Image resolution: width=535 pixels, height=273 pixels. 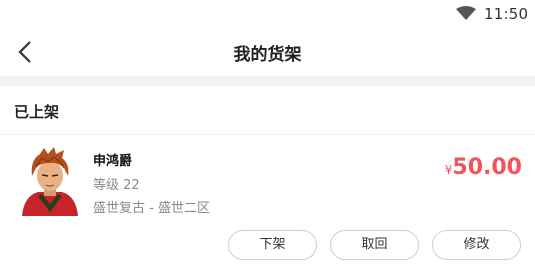 What do you see at coordinates (267, 134) in the screenshot?
I see `divider` at bounding box center [267, 134].